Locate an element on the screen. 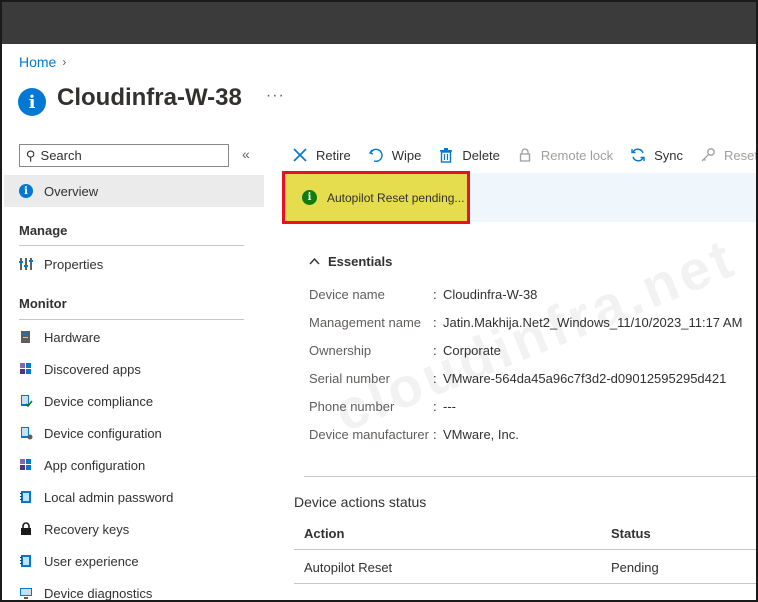 The width and height of the screenshot is (758, 602). breadcrumb: Home › is located at coordinates (42, 62).